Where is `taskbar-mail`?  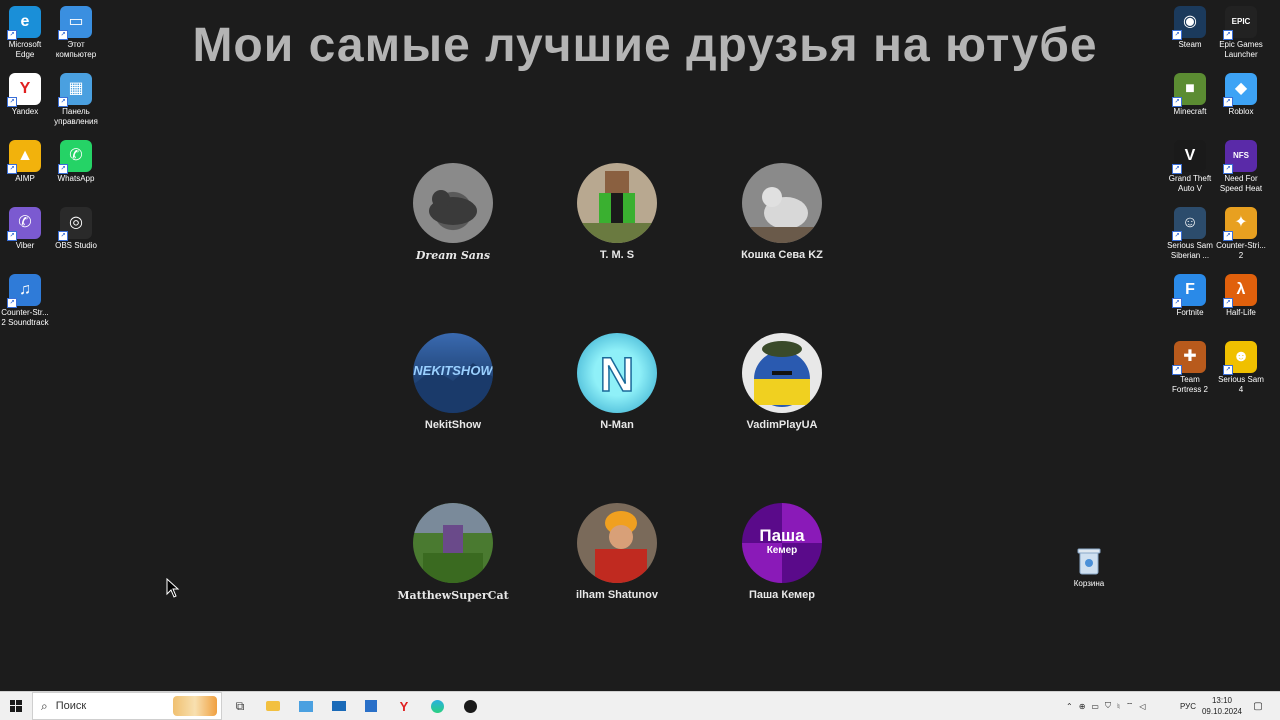 taskbar-mail is located at coordinates (339, 706).